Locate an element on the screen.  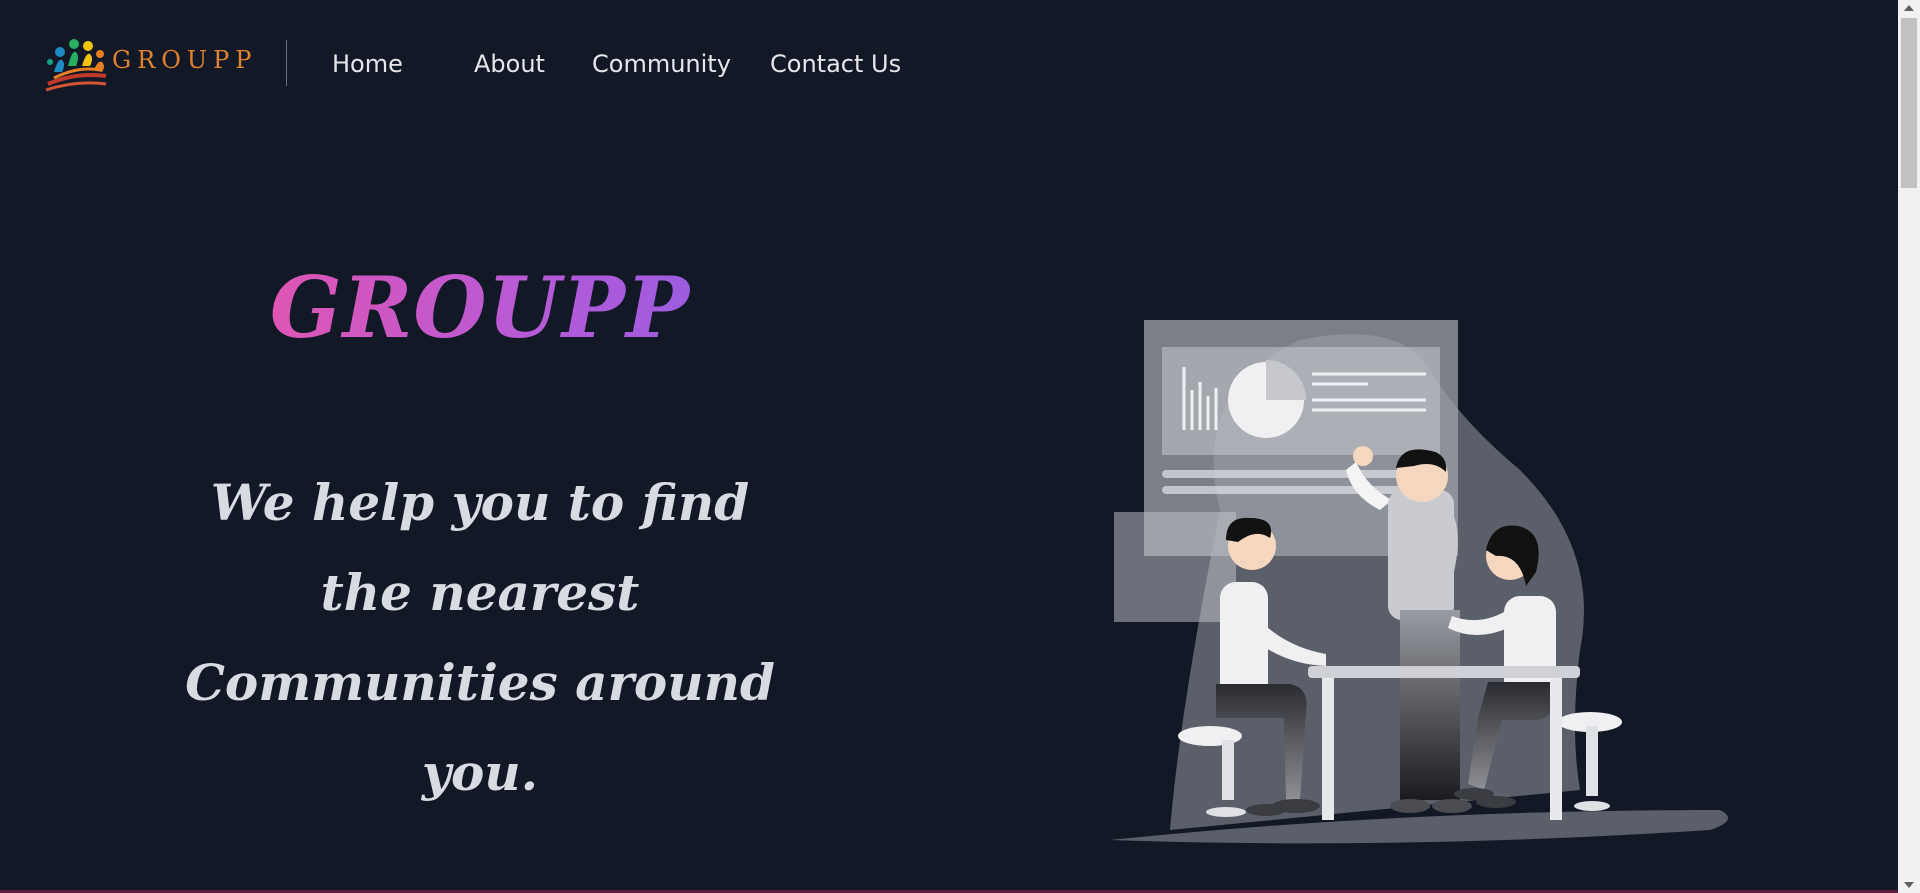
nav-home-link: Home is located at coordinates (367, 64).